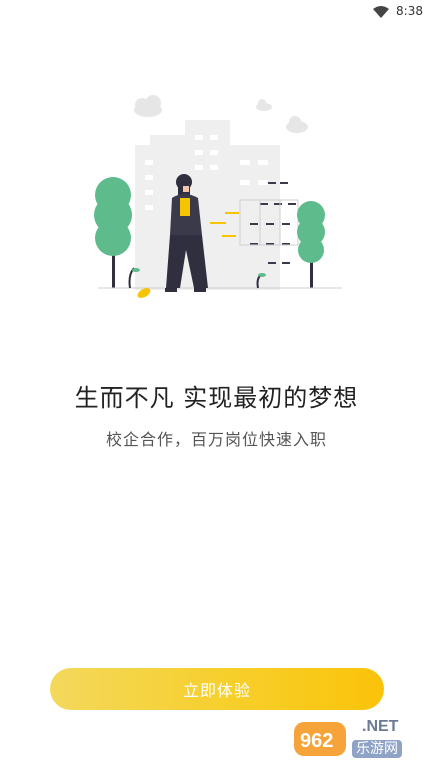 The image size is (433, 770). Describe the element at coordinates (217, 689) in the screenshot. I see `try-now-button: 立即体验` at that location.